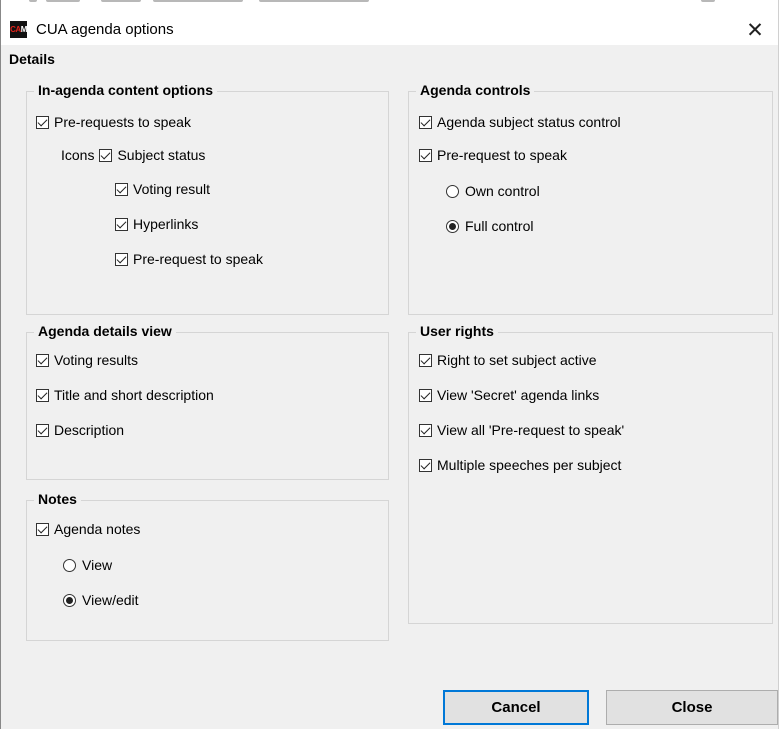 The width and height of the screenshot is (779, 729). I want to click on checkbox-agenda-notes: Agenda notes, so click(88, 529).